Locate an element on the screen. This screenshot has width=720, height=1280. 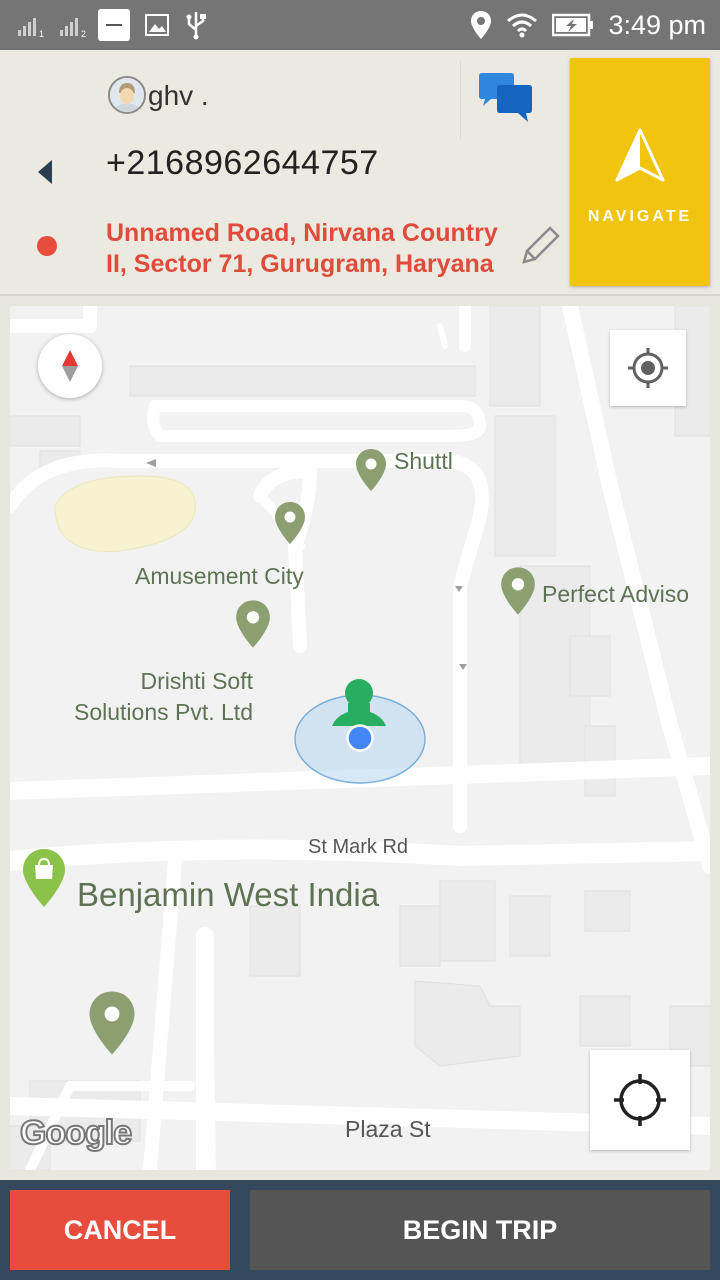
shopping-pin-icon is located at coordinates (44, 878).